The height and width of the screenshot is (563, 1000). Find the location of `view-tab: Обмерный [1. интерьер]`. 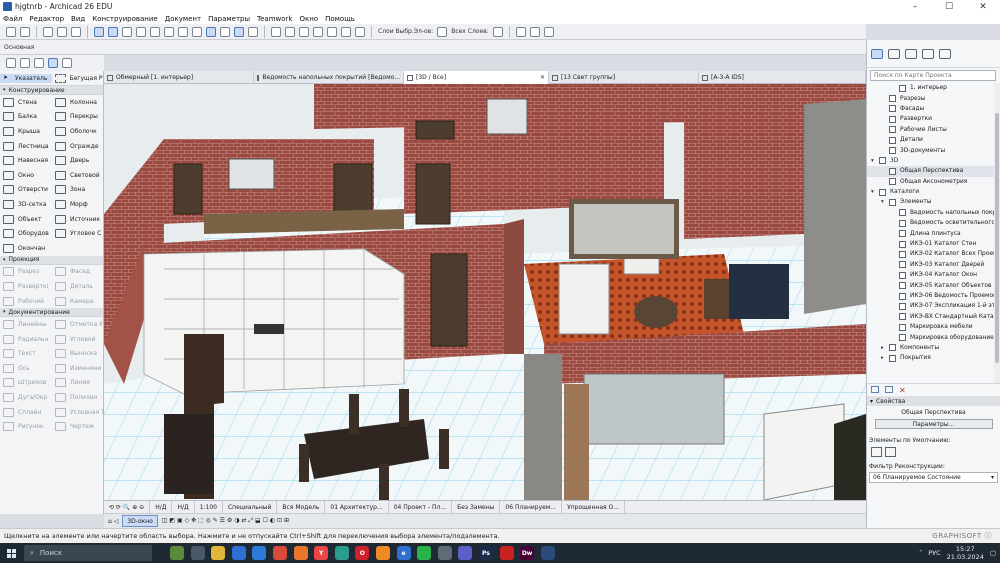

view-tab: Обмерный [1. интерьер] is located at coordinates (179, 77).